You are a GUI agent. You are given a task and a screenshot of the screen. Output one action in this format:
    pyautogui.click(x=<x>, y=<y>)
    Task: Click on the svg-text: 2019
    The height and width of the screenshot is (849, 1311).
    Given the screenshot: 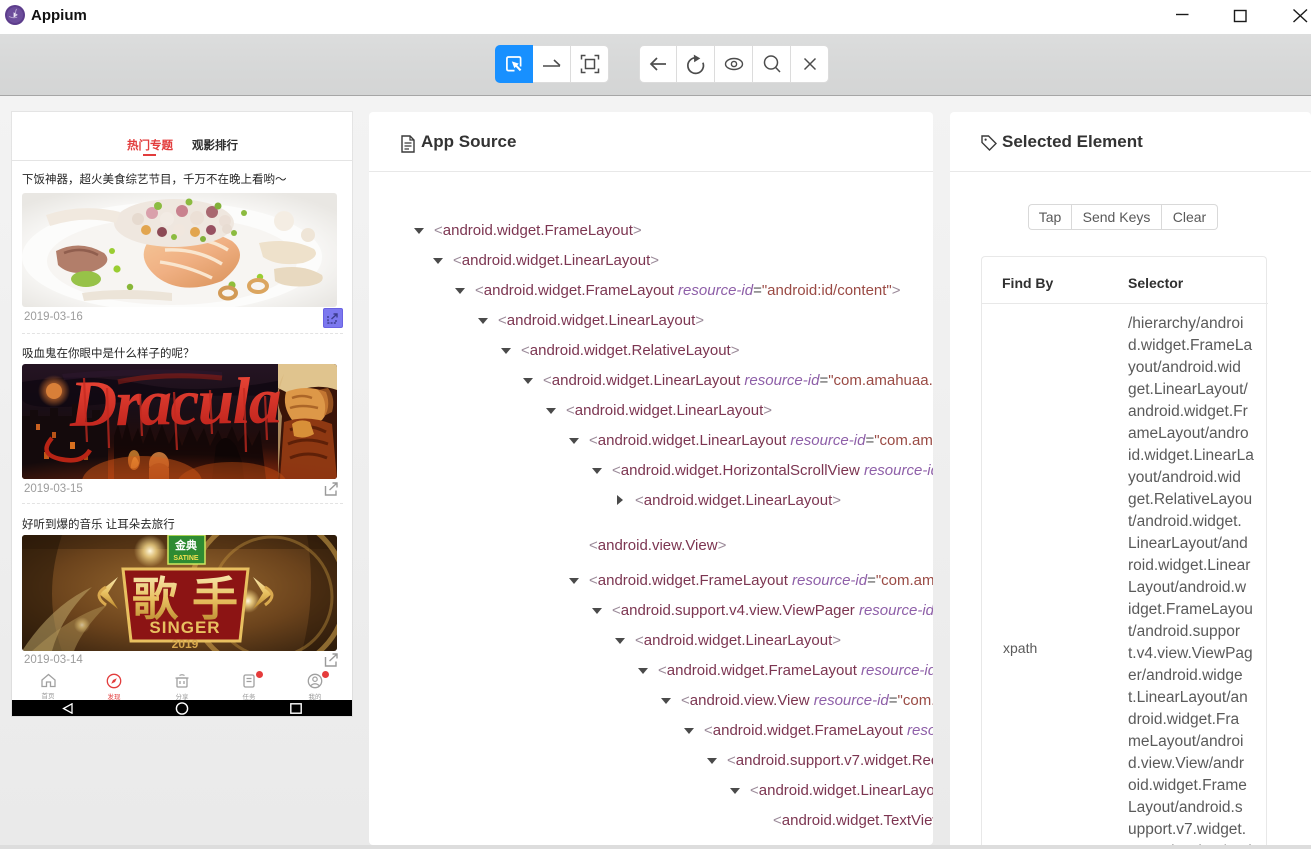 What is the action you would take?
    pyautogui.click(x=185, y=644)
    